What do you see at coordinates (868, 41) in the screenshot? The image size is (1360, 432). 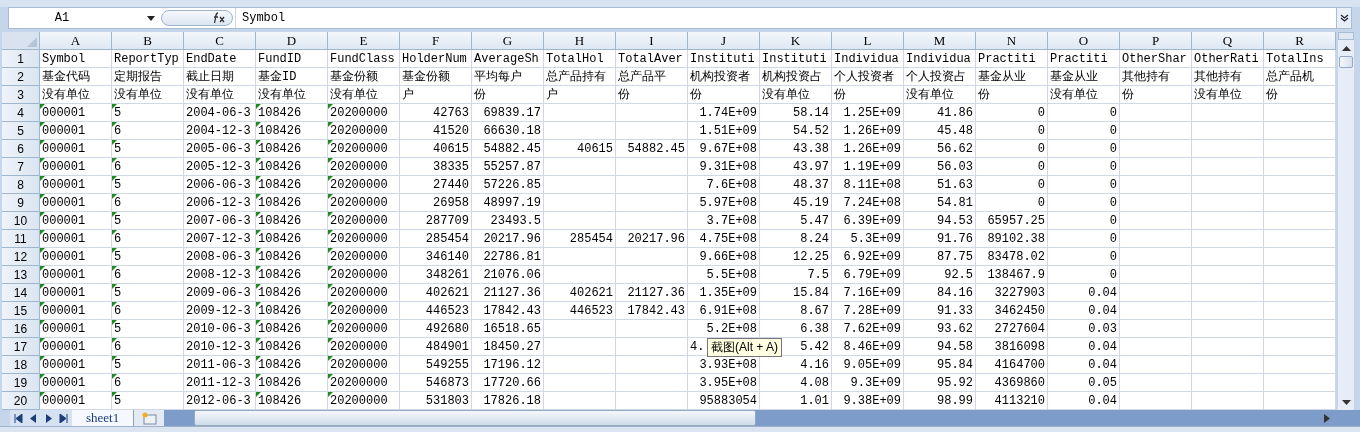 I see `column-header: L` at bounding box center [868, 41].